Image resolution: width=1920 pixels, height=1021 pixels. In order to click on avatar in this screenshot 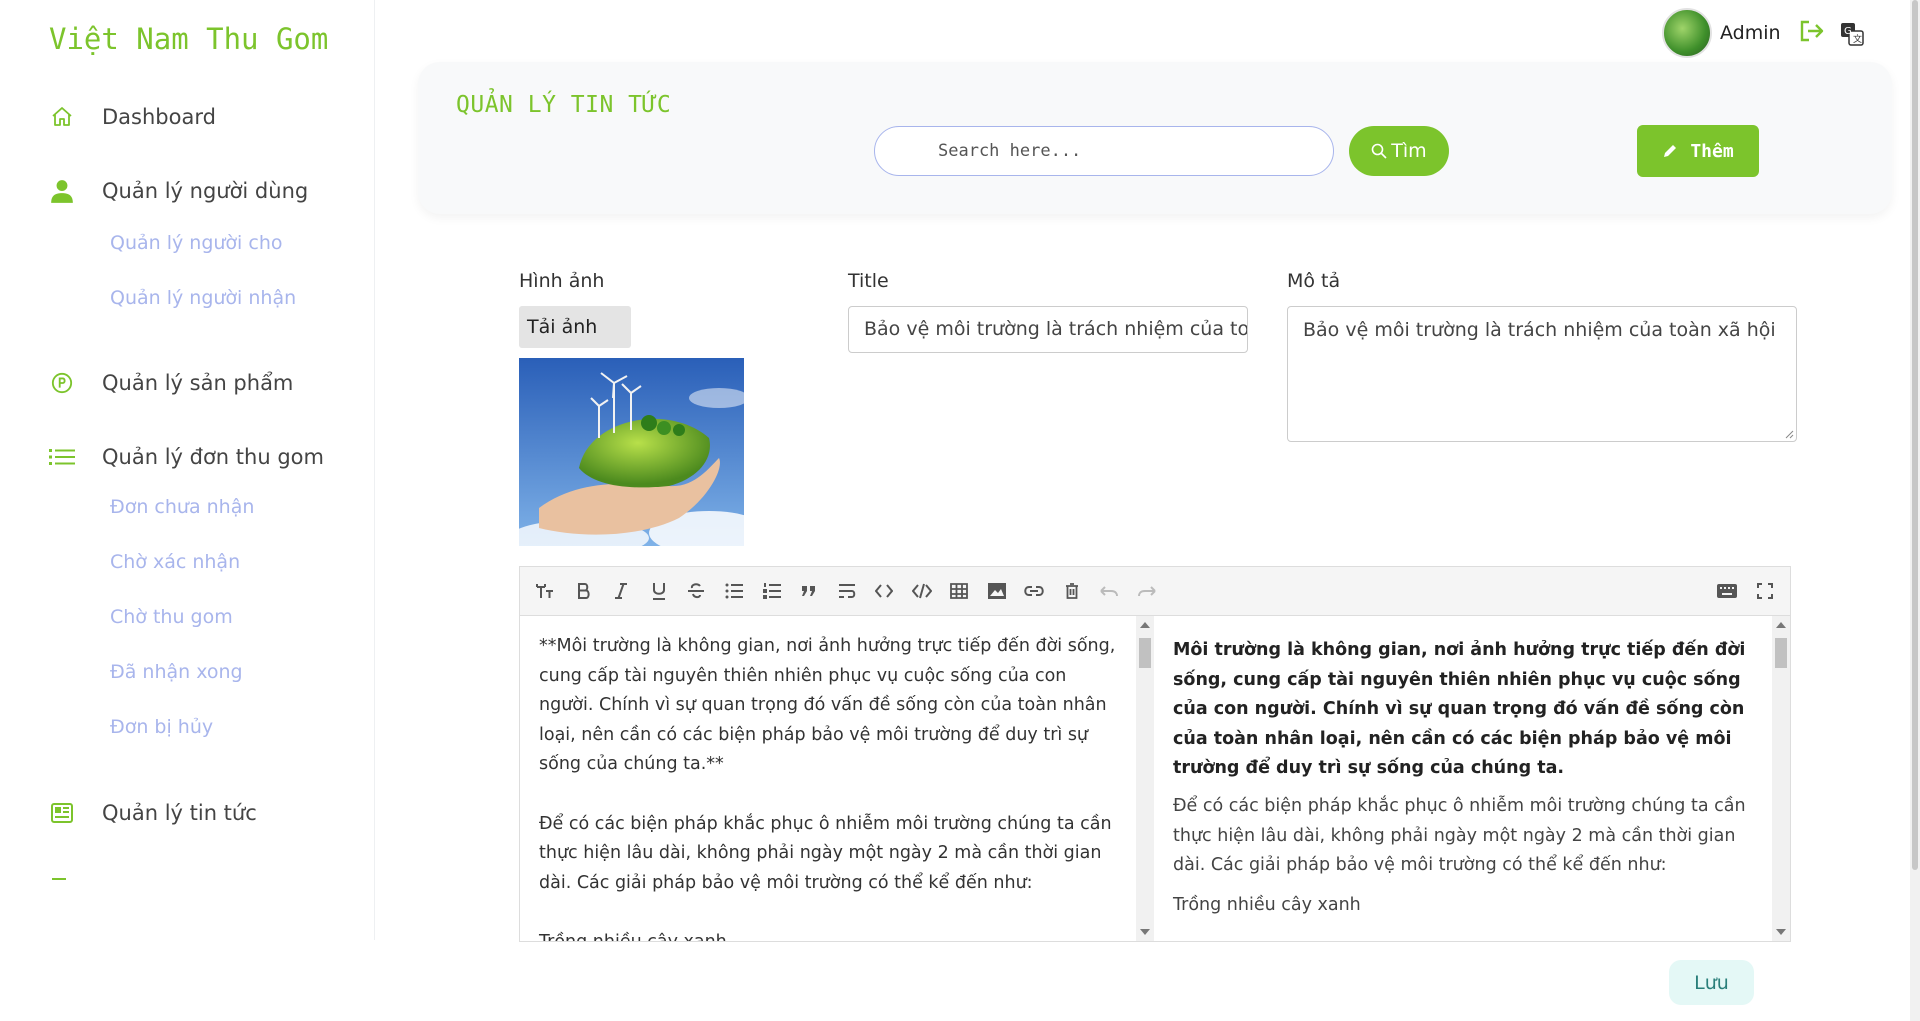, I will do `click(1687, 33)`.